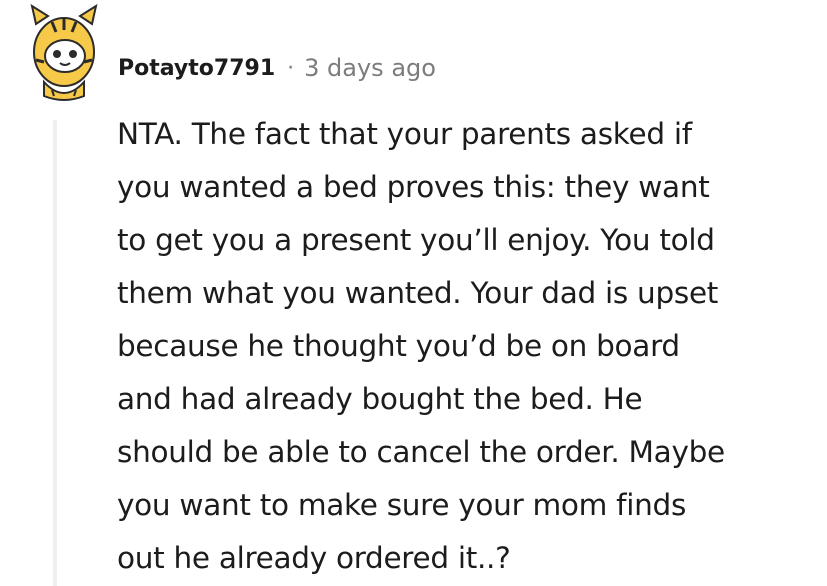 The image size is (827, 586). Describe the element at coordinates (196, 68) in the screenshot. I see `comment-username: Potayto7791` at that location.